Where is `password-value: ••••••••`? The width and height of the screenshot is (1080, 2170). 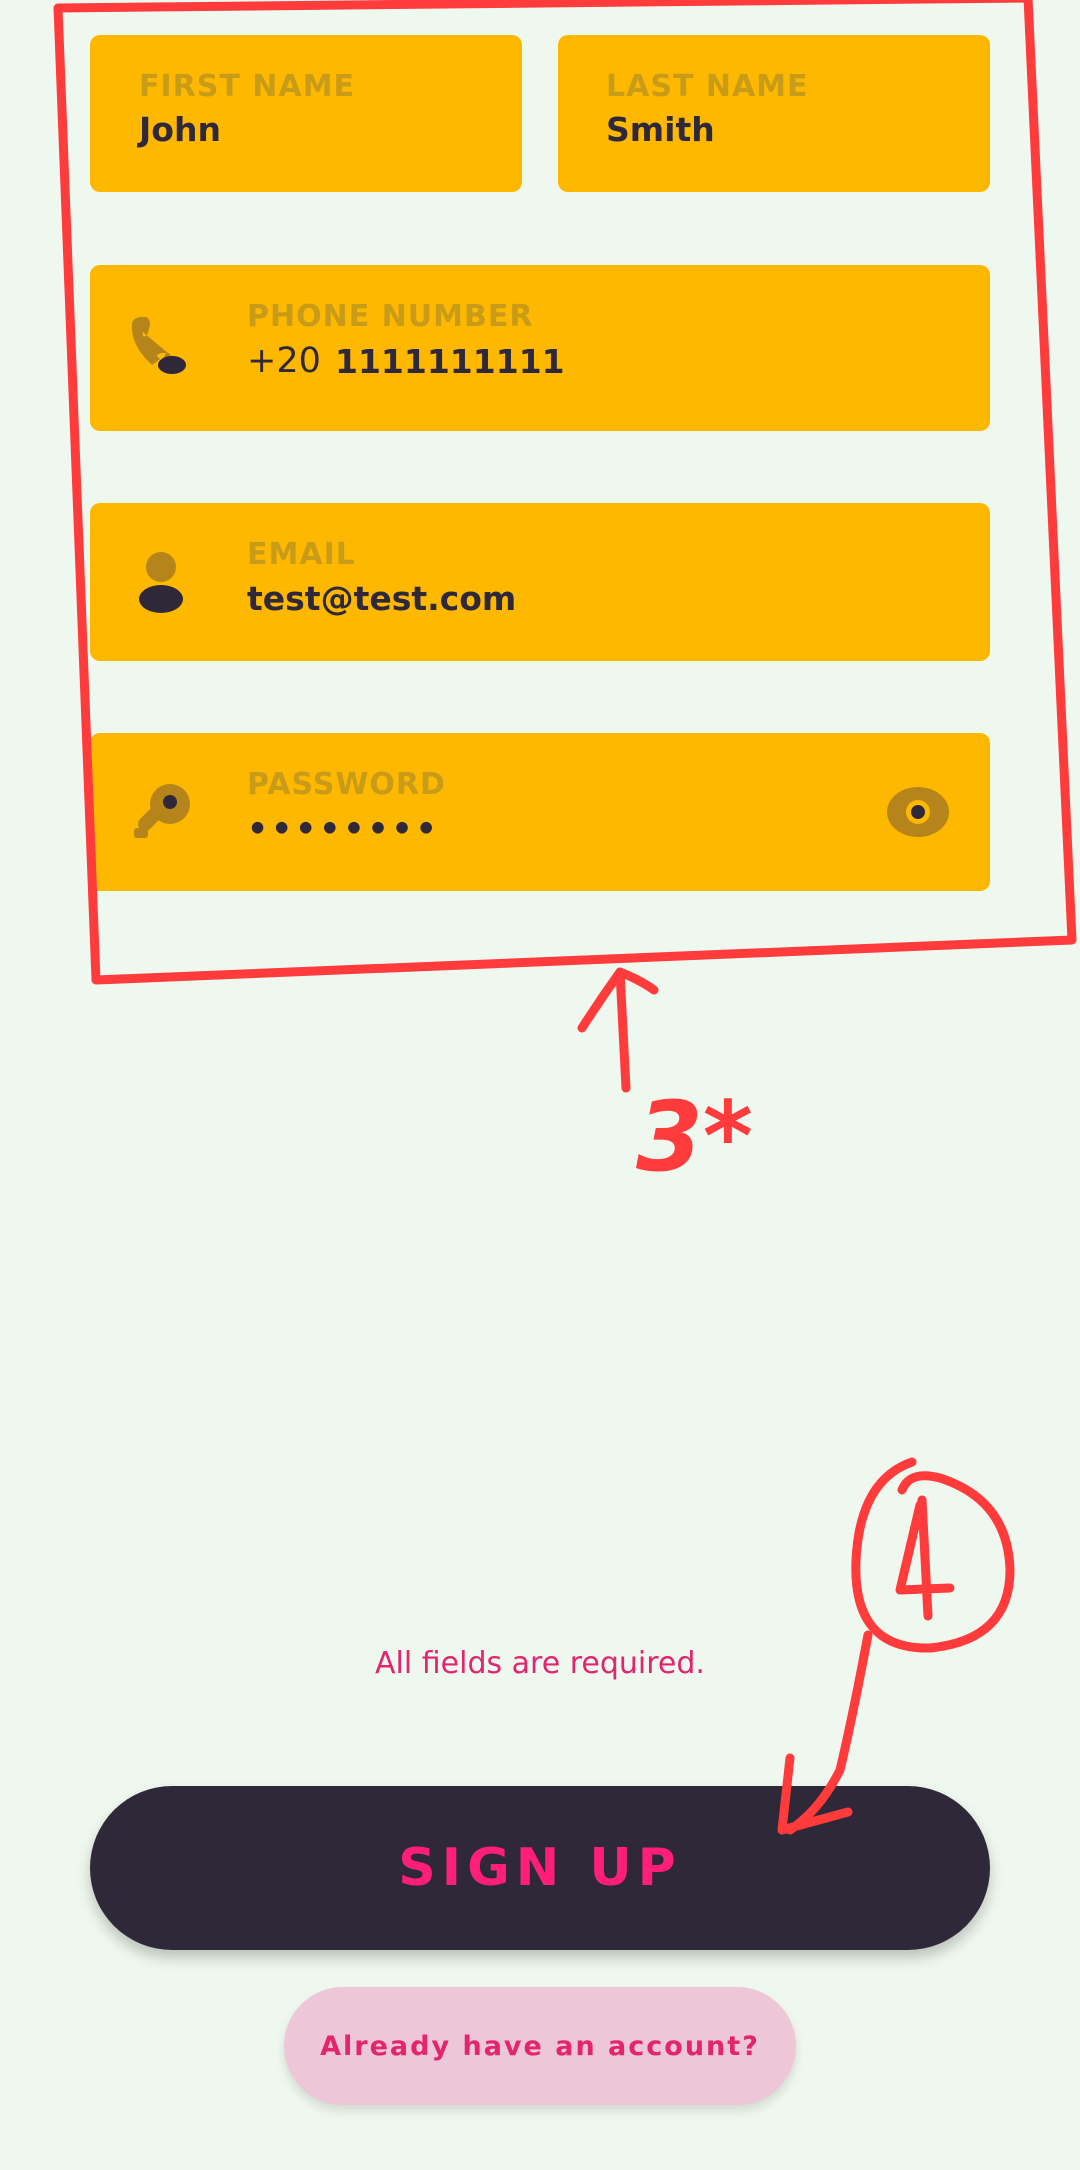
password-value: •••••••• is located at coordinates (343, 828).